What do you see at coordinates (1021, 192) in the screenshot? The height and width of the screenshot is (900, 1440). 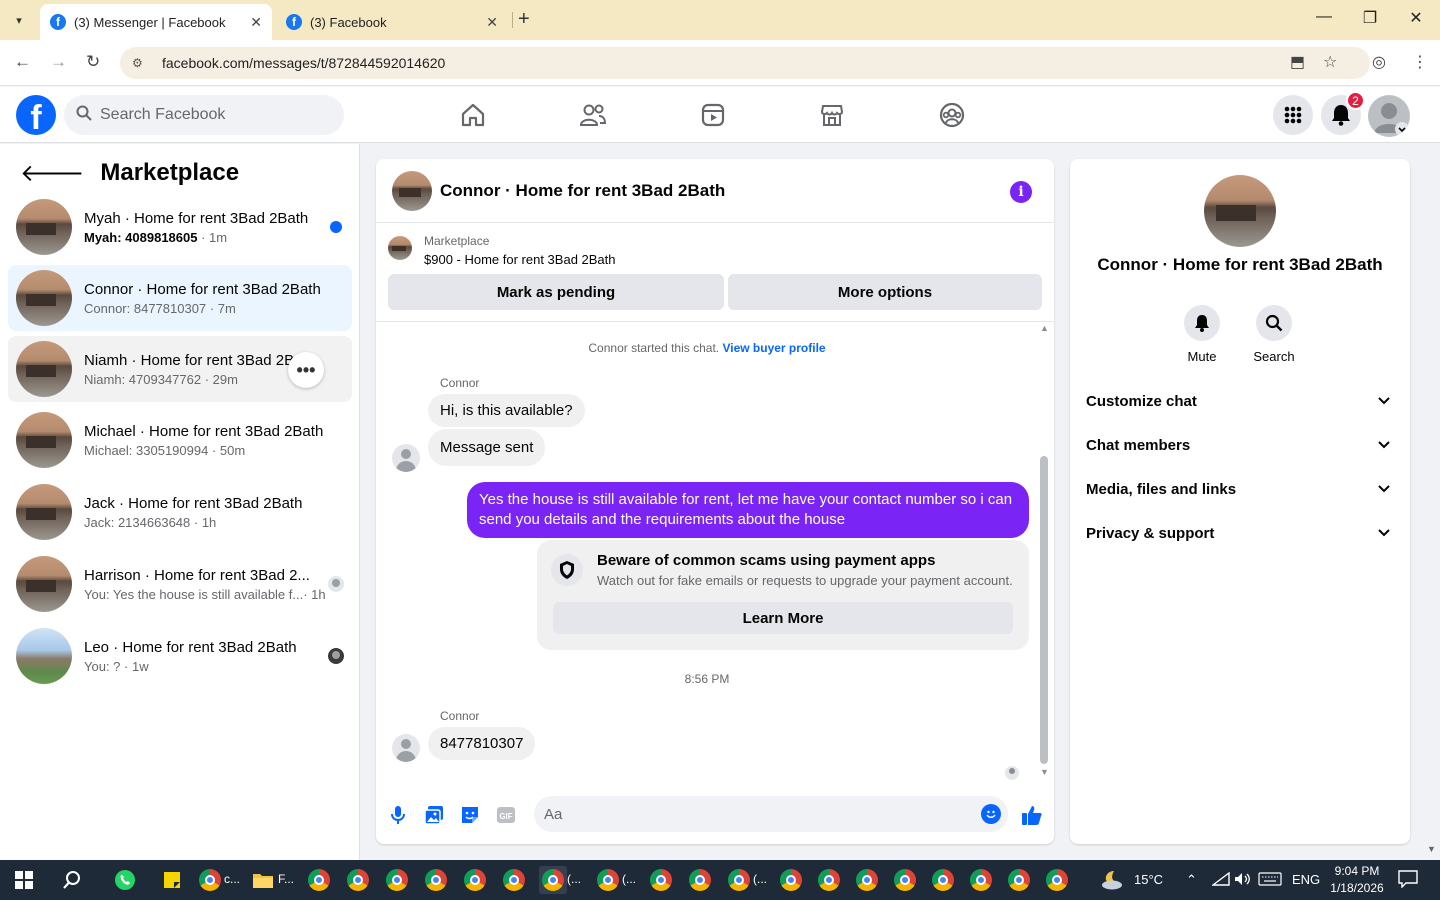 I see `info-icon: i` at bounding box center [1021, 192].